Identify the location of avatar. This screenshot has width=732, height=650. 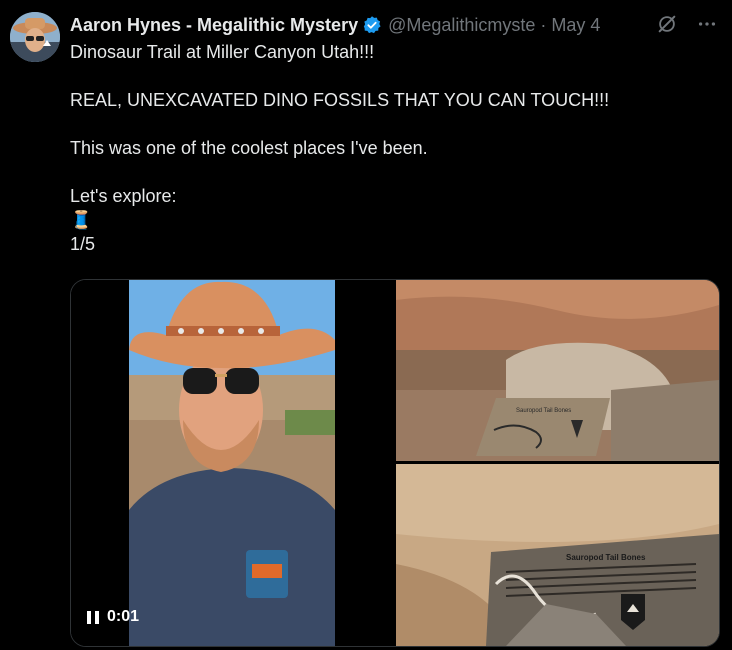
(35, 37).